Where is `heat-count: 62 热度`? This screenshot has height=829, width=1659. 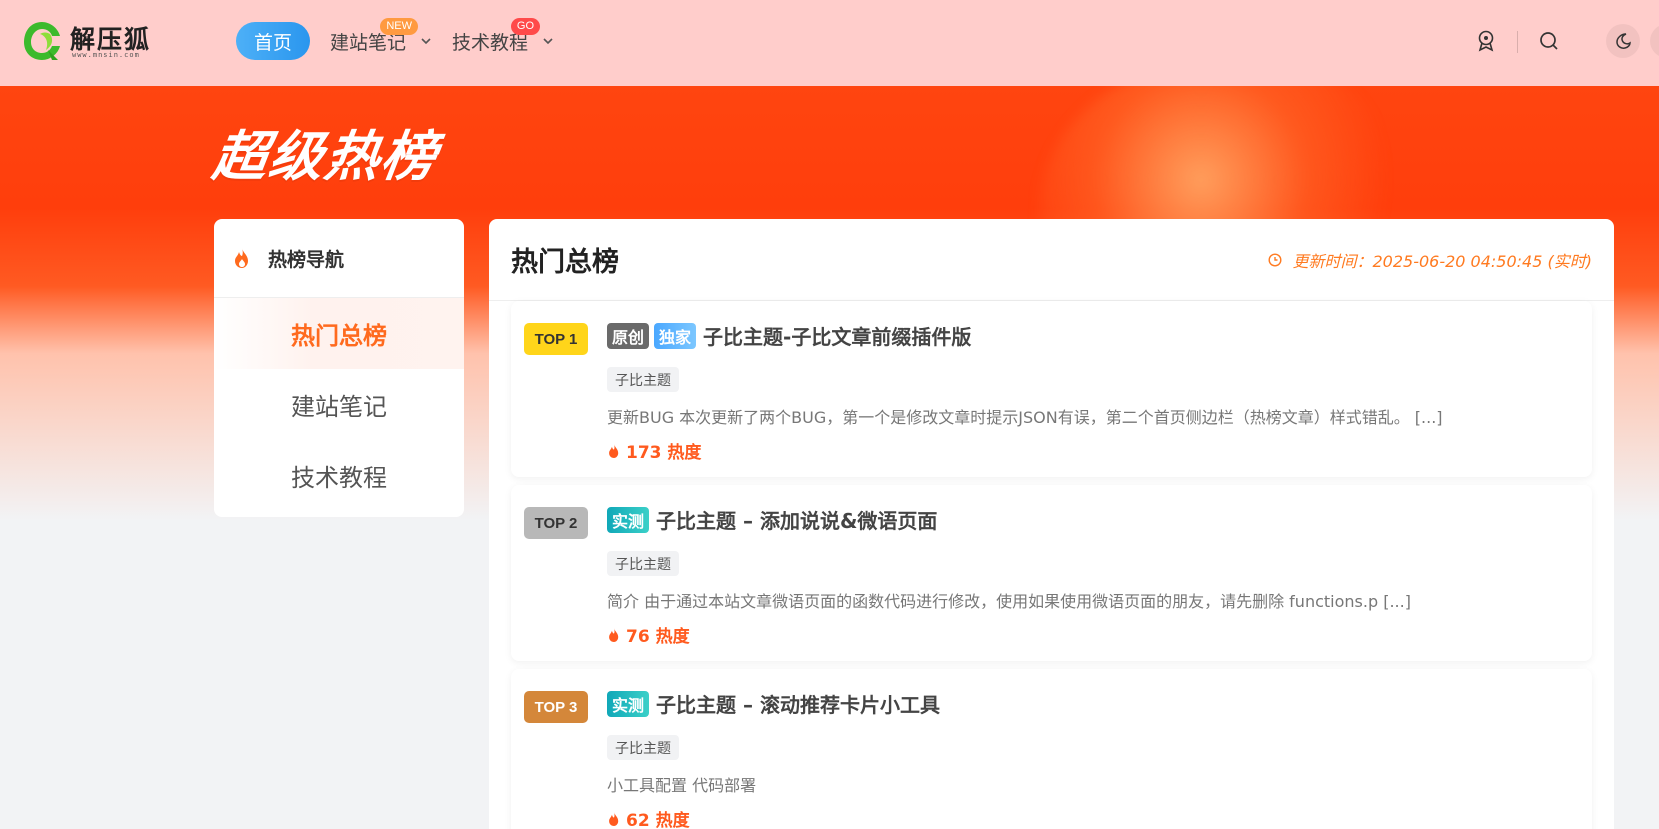 heat-count: 62 热度 is located at coordinates (648, 817).